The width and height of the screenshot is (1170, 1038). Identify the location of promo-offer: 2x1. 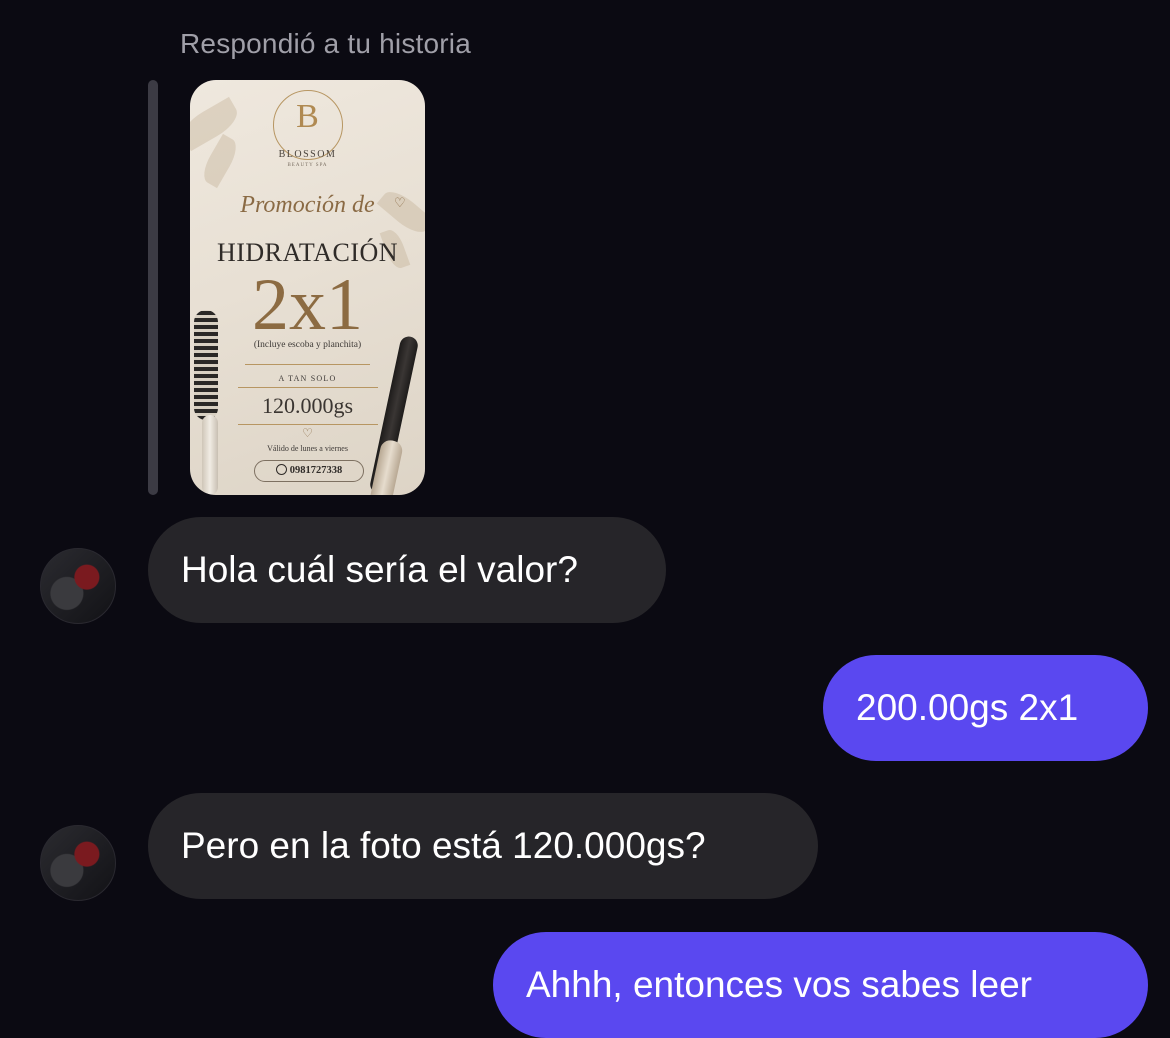
(307, 305).